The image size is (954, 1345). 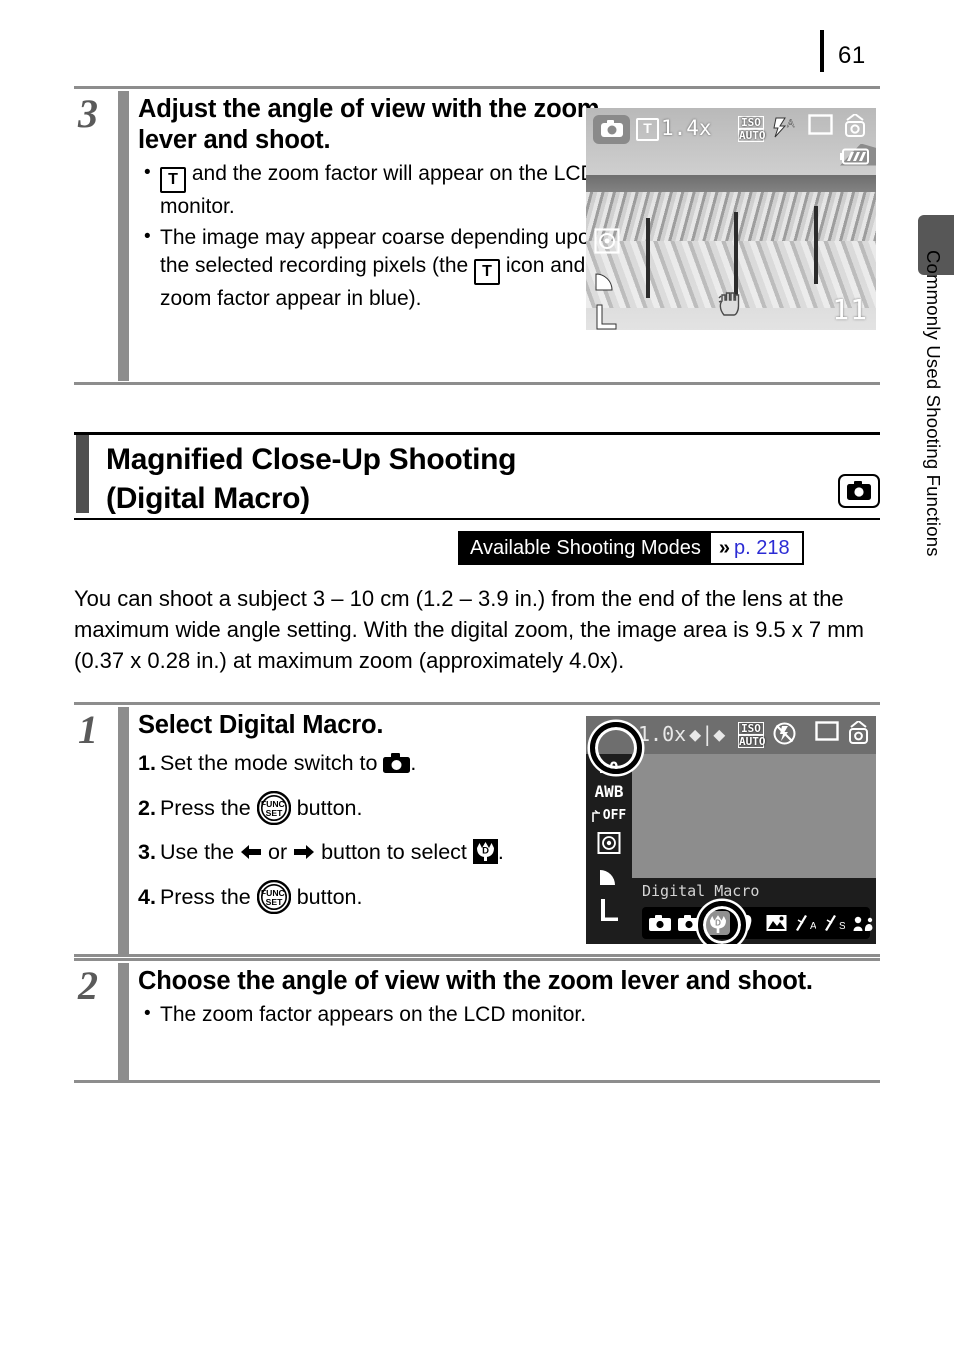 I want to click on step-1-side-bar, so click(x=123, y=831).